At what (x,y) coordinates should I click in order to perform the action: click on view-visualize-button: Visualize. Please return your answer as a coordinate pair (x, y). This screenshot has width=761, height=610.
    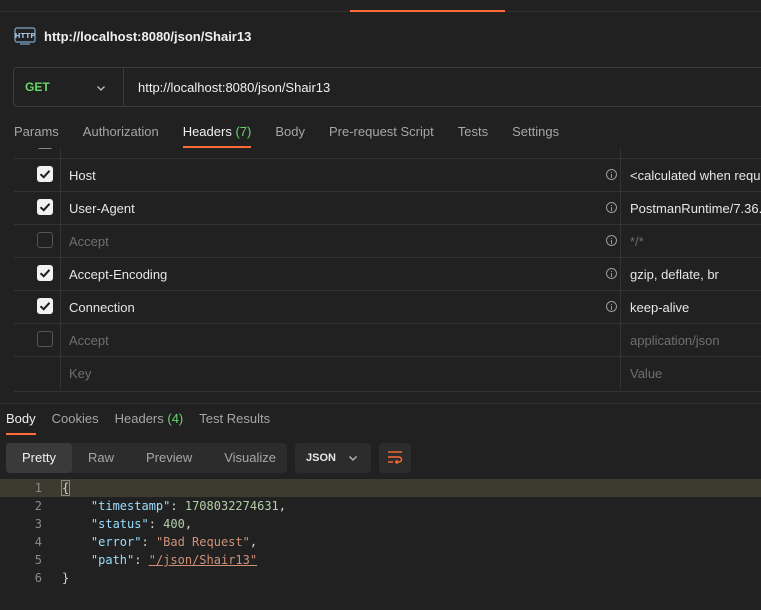
    Looking at the image, I should click on (250, 458).